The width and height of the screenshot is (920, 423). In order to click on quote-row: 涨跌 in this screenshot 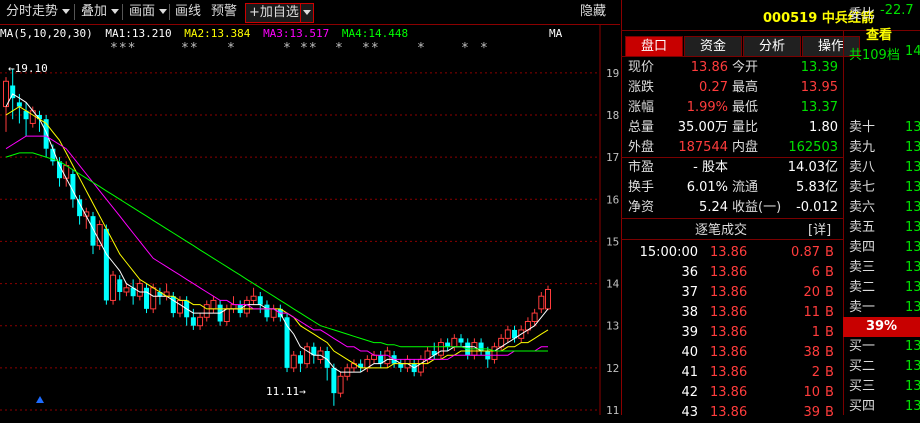, I will do `click(641, 88)`.